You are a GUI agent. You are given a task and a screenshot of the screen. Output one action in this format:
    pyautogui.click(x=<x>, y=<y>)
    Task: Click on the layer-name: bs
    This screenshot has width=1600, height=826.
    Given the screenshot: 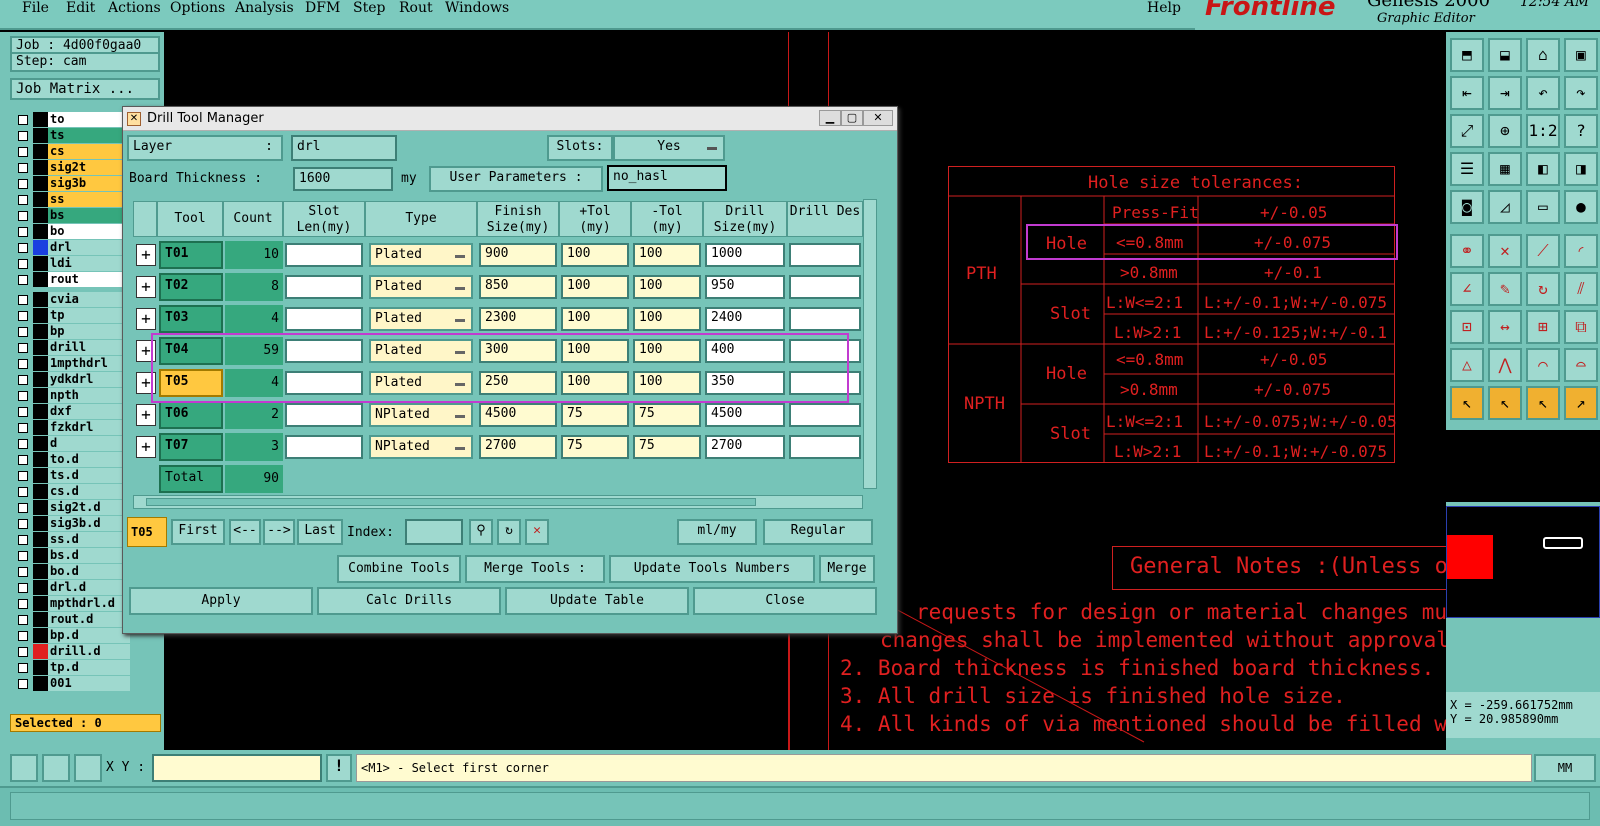 What is the action you would take?
    pyautogui.click(x=89, y=215)
    